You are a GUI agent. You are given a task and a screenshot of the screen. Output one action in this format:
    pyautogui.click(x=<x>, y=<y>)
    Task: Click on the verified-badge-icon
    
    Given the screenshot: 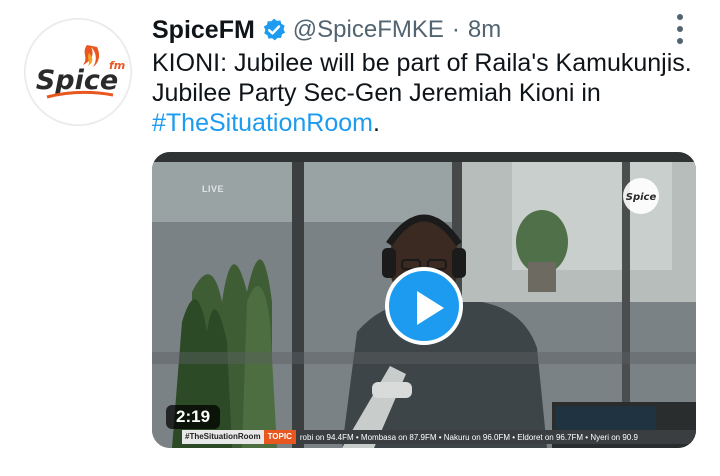 What is the action you would take?
    pyautogui.click(x=274, y=29)
    